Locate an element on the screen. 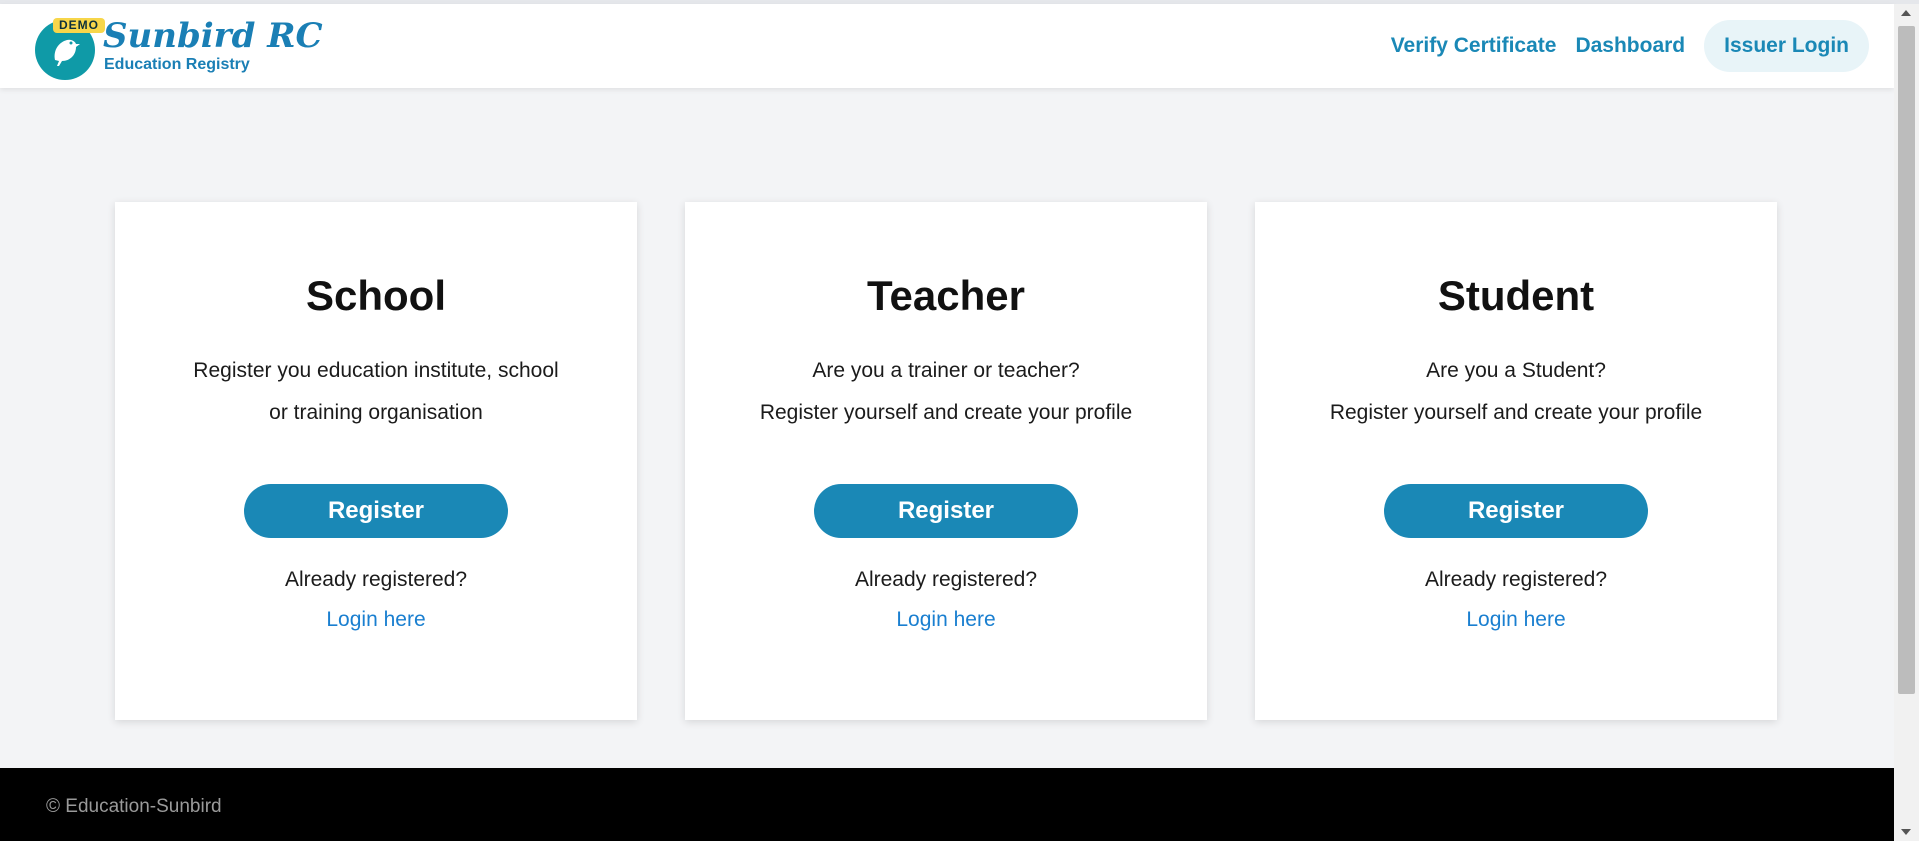 The height and width of the screenshot is (841, 1919). card-title: Student is located at coordinates (1516, 295).